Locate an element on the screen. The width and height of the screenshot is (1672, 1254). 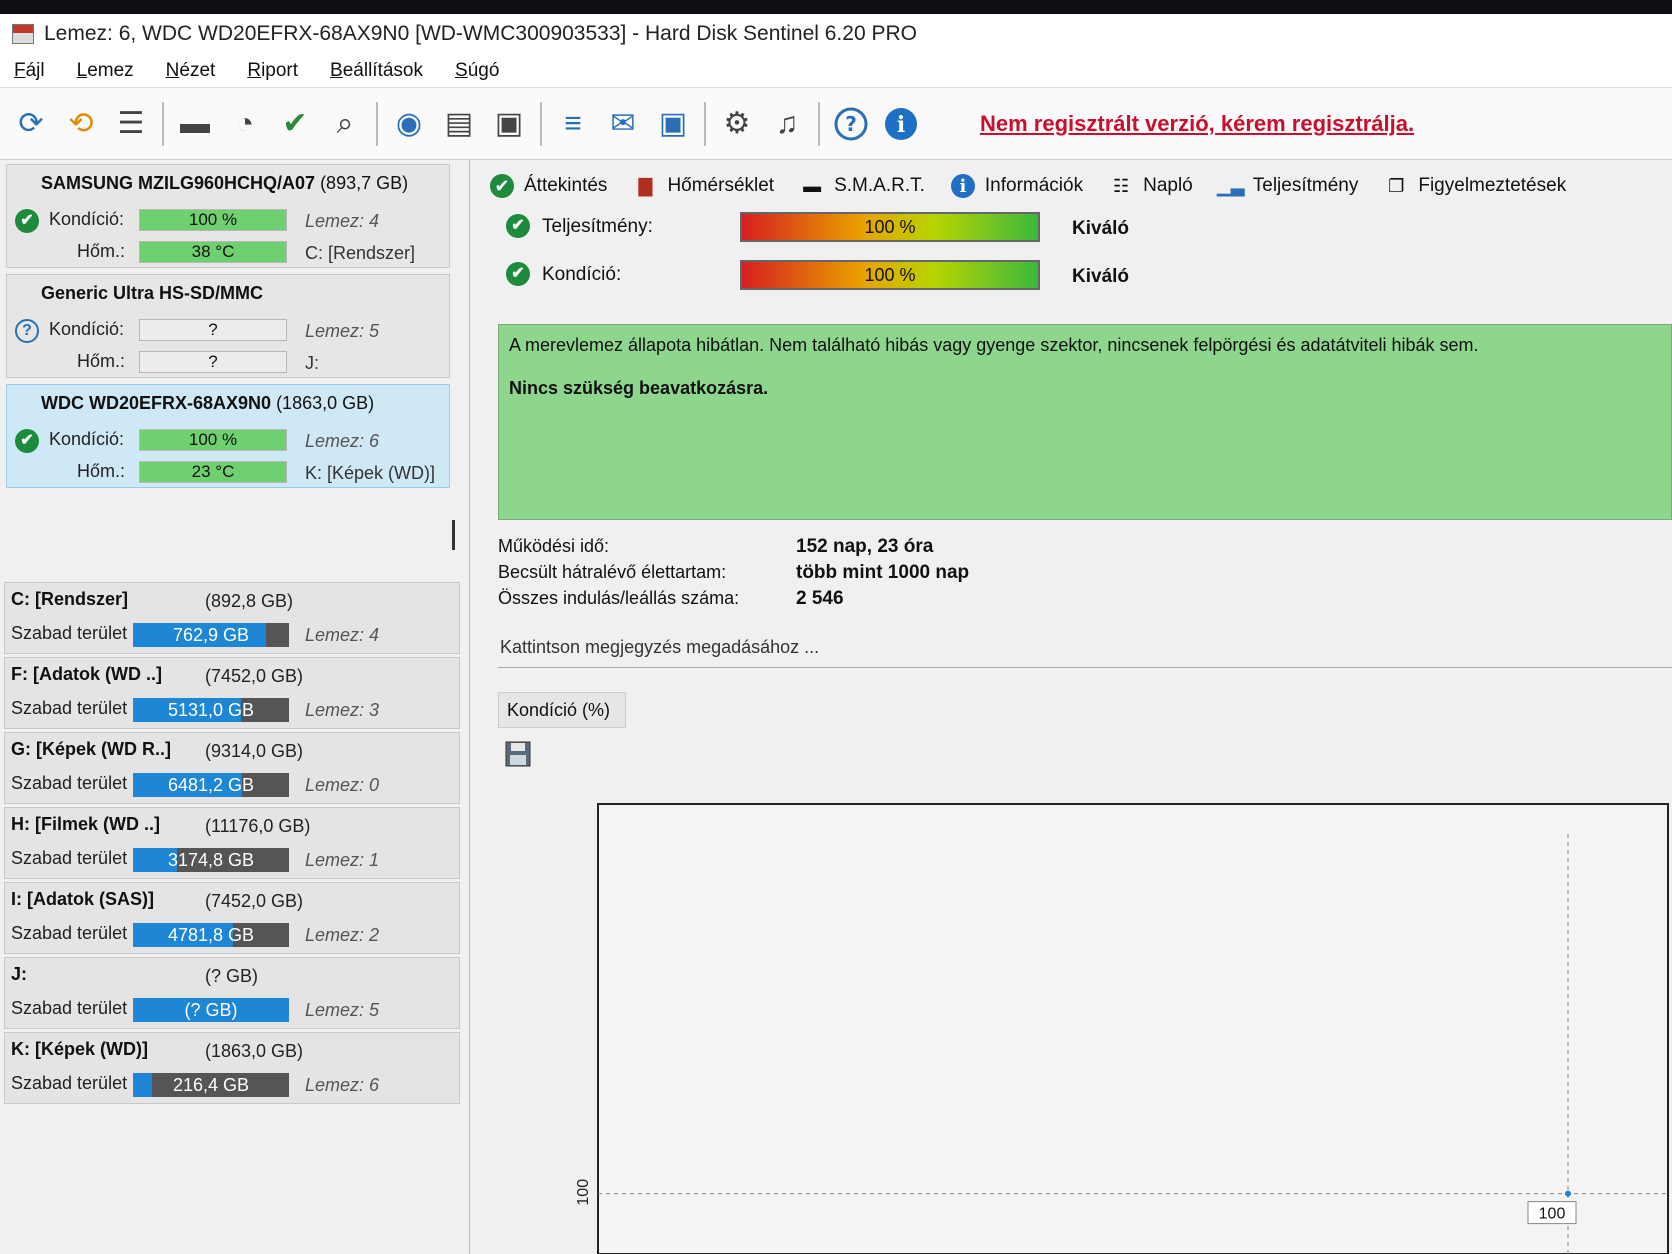
y-tick-label: 100 is located at coordinates (583, 1192).